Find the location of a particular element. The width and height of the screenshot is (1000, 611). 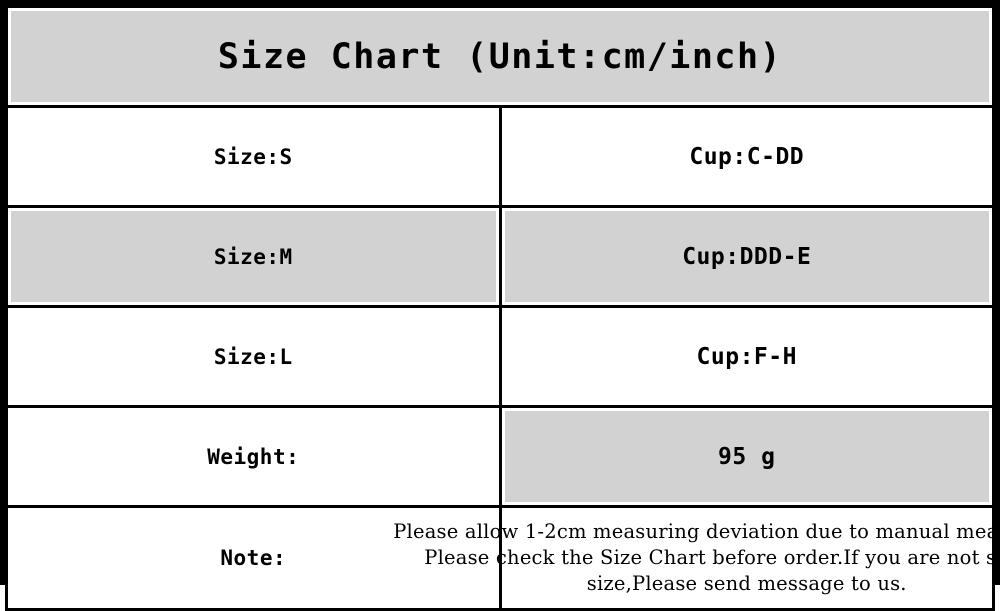

row-label-cell-size-l: Size:L is located at coordinates (253, 356).